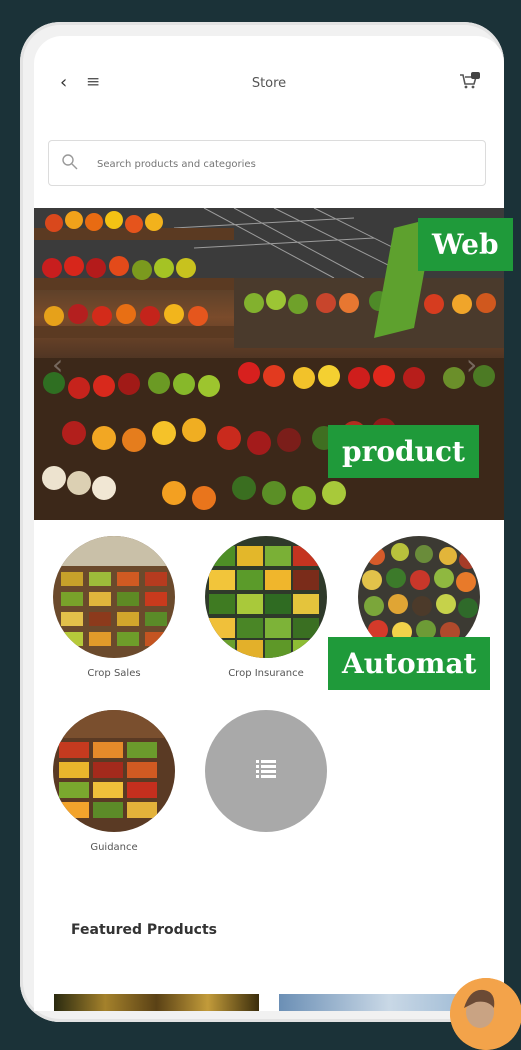 The width and height of the screenshot is (521, 1050). I want to click on category-guidance: Guidance, so click(114, 781).